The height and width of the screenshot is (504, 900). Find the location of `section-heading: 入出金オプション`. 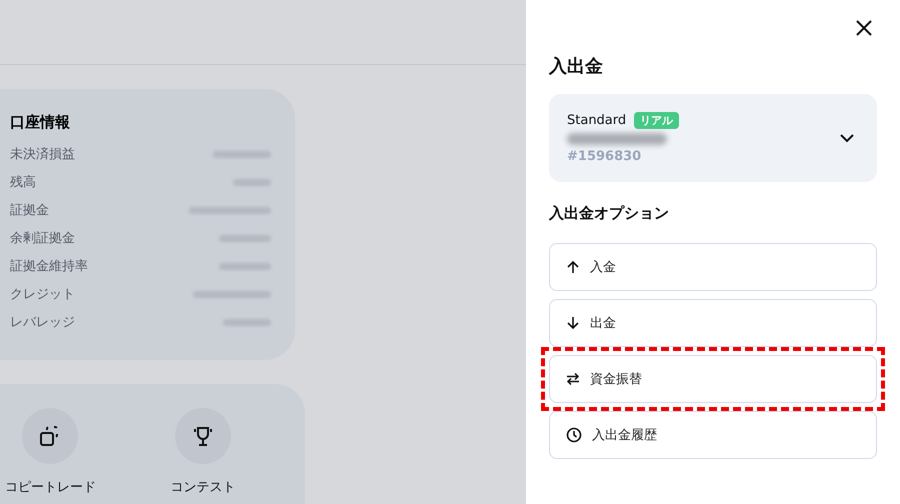

section-heading: 入出金オプション is located at coordinates (609, 213).